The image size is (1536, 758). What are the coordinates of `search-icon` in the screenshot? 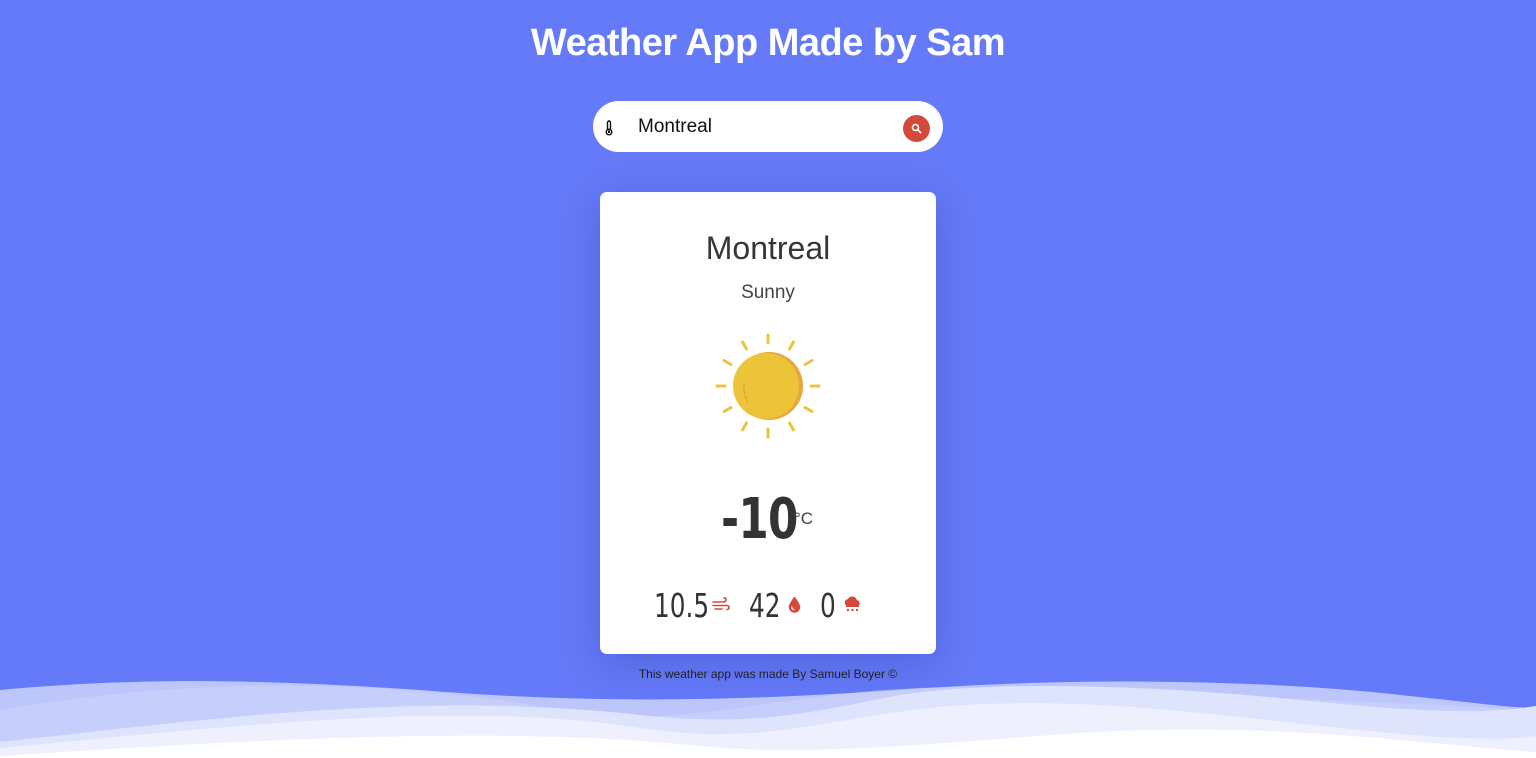 It's located at (916, 128).